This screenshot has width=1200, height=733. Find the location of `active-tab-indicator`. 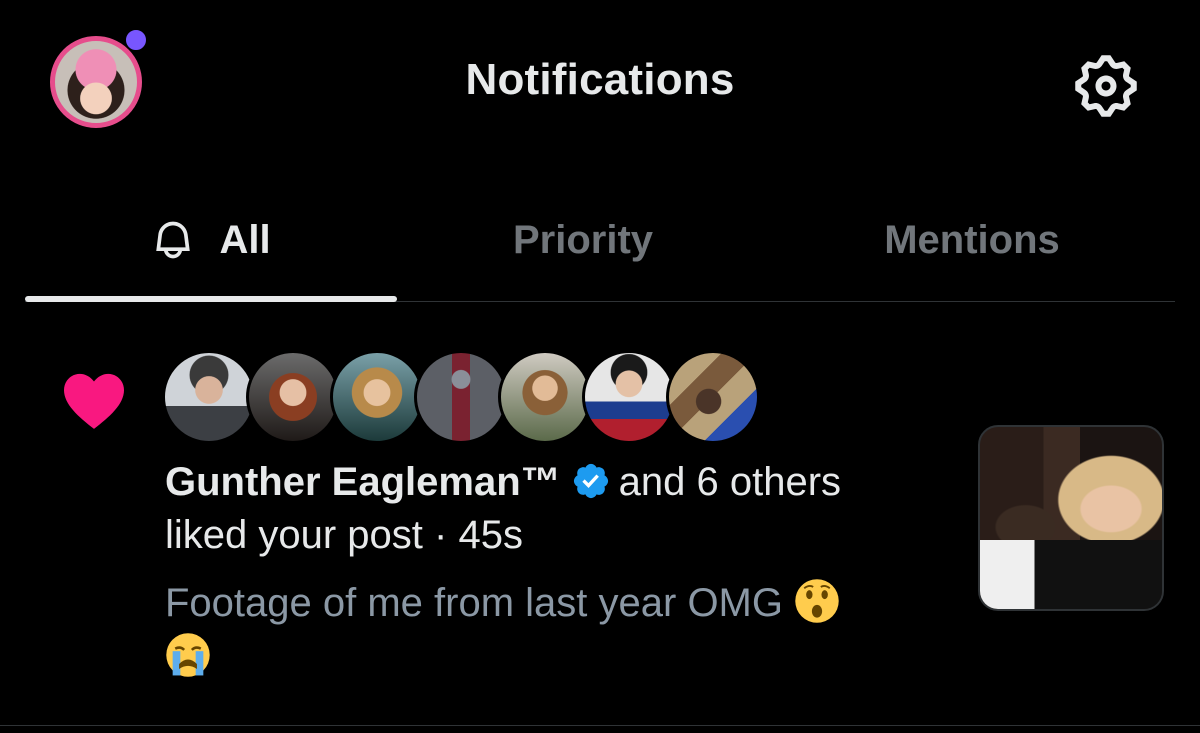

active-tab-indicator is located at coordinates (211, 299).